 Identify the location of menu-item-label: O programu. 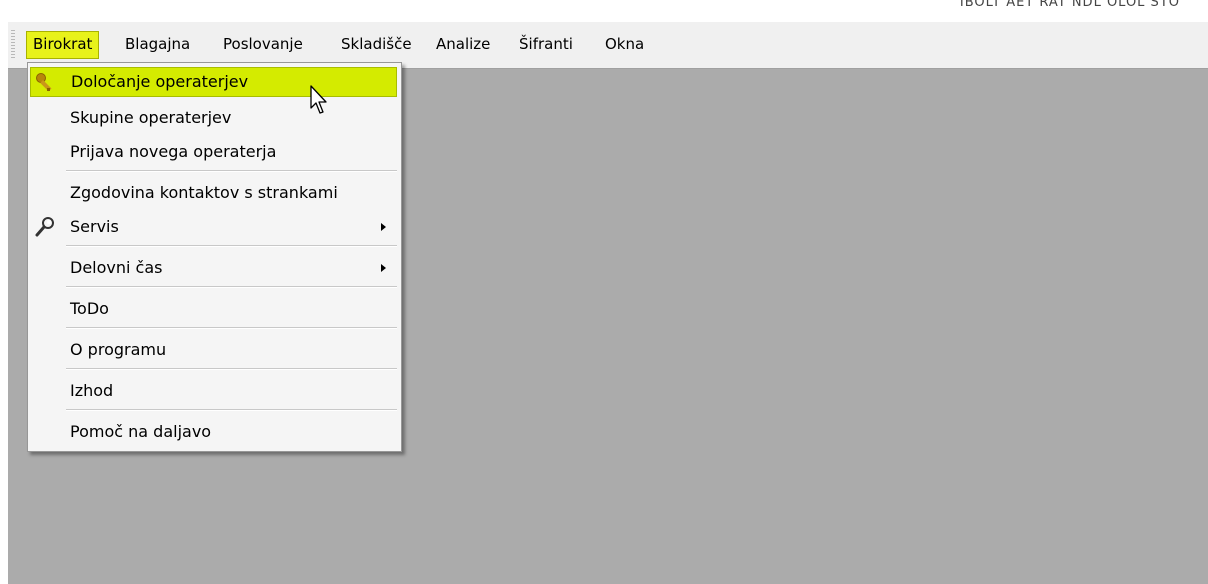
(118, 349).